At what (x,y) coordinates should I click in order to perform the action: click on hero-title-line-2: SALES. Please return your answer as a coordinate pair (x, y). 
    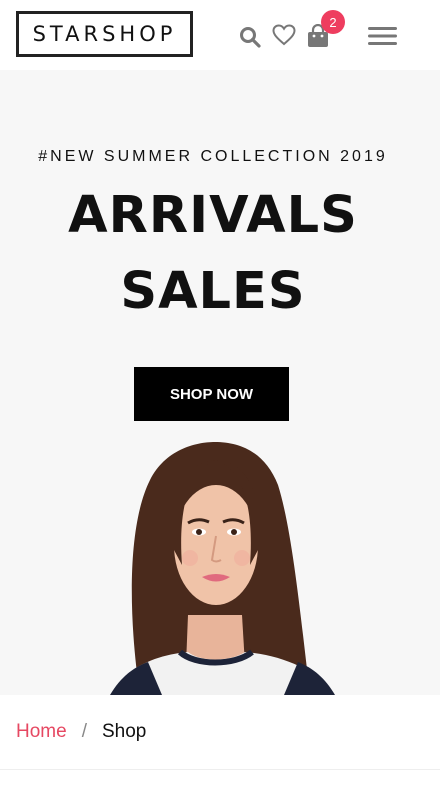
    Looking at the image, I should click on (213, 291).